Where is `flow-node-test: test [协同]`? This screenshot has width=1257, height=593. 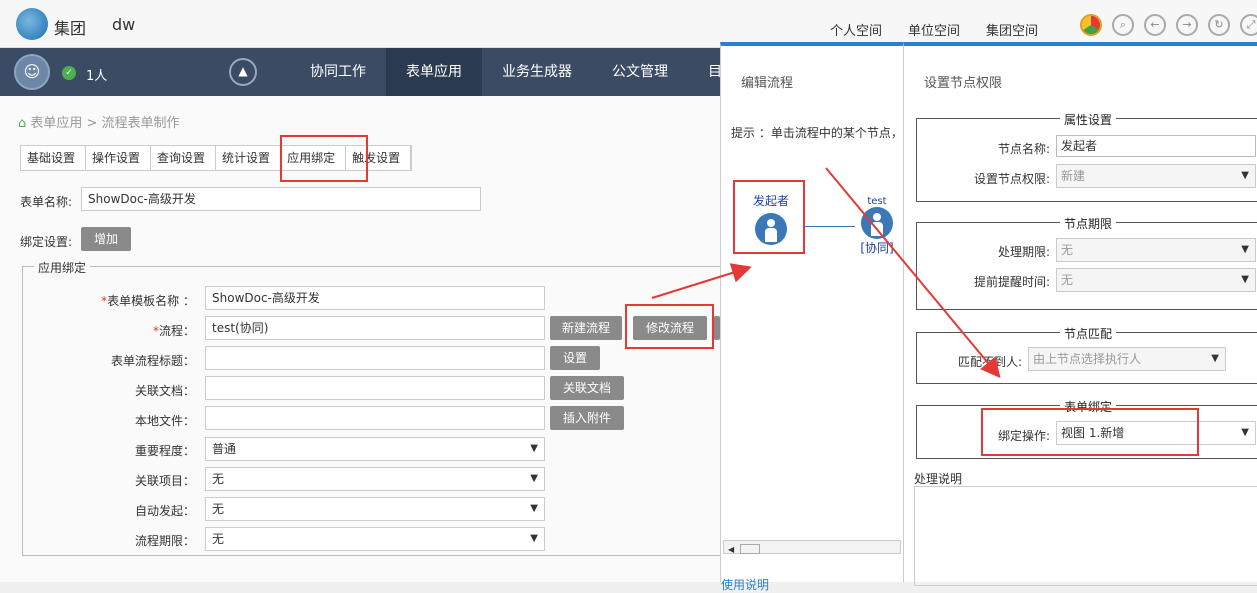 flow-node-test: test [协同] is located at coordinates (877, 226).